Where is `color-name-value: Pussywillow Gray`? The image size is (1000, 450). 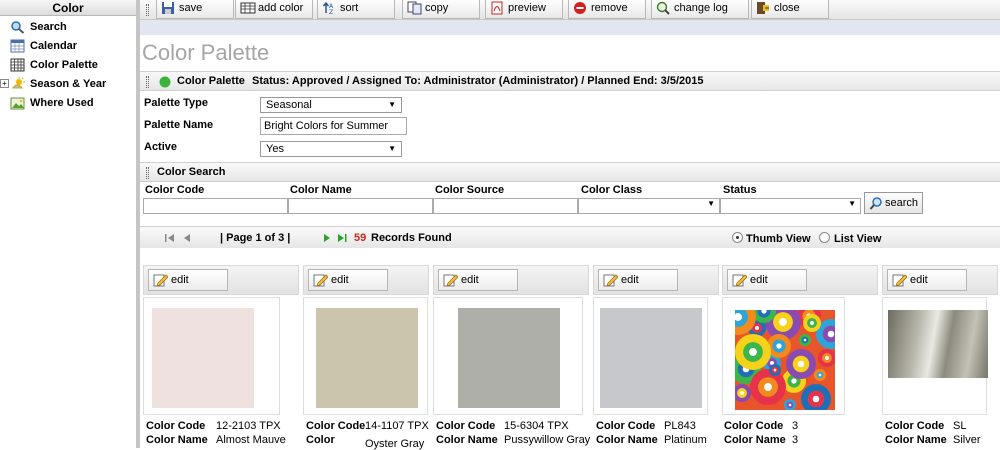
color-name-value: Pussywillow Gray is located at coordinates (547, 440).